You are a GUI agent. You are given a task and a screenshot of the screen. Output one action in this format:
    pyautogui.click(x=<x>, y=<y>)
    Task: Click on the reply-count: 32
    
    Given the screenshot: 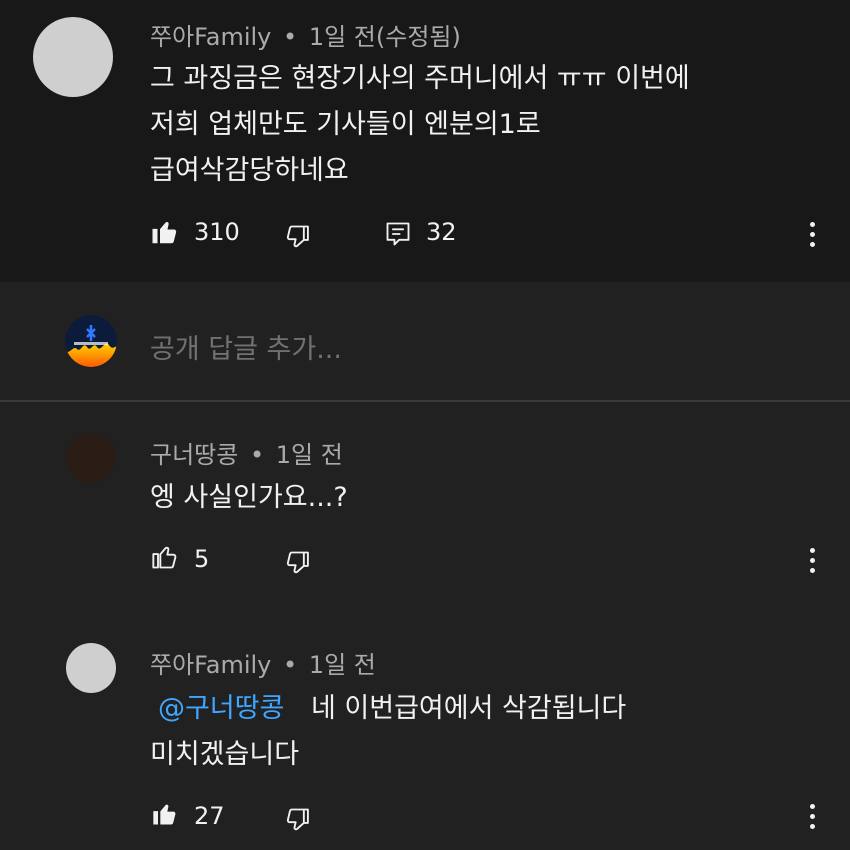 What is the action you would take?
    pyautogui.click(x=441, y=232)
    